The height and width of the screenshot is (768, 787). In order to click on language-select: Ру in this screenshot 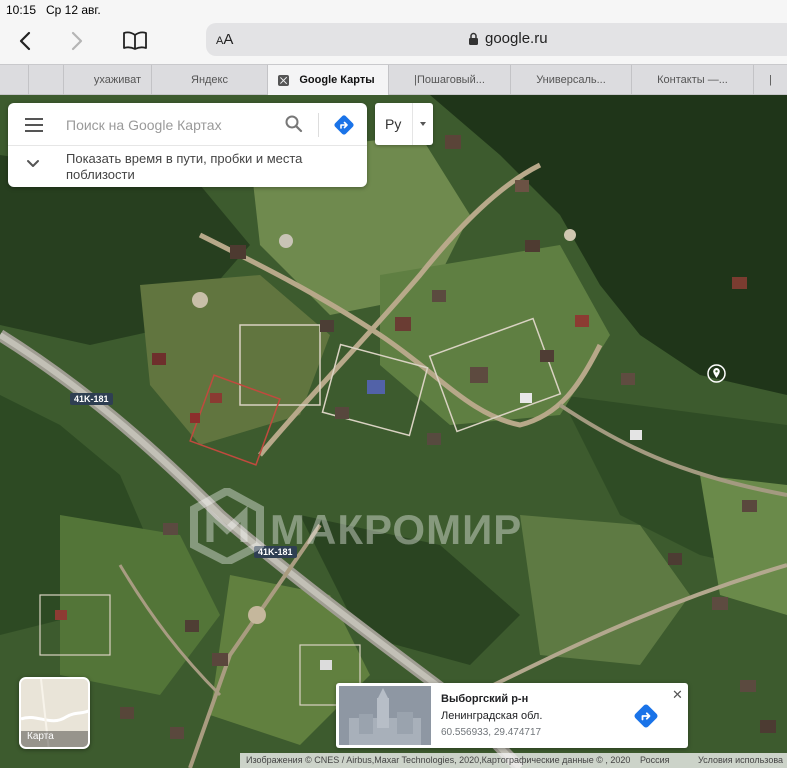, I will do `click(404, 124)`.